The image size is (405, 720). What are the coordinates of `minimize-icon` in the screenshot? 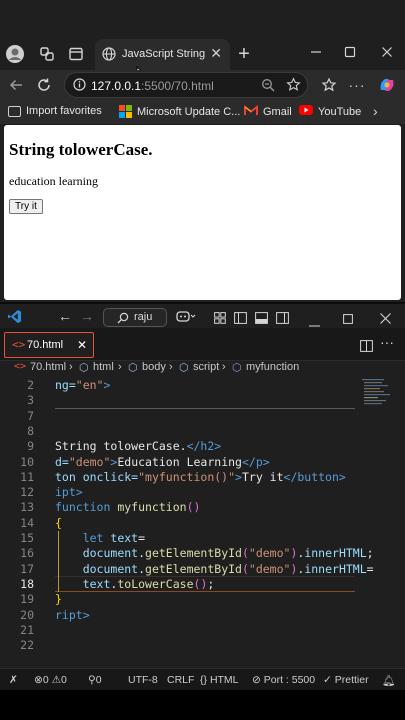 It's located at (316, 52).